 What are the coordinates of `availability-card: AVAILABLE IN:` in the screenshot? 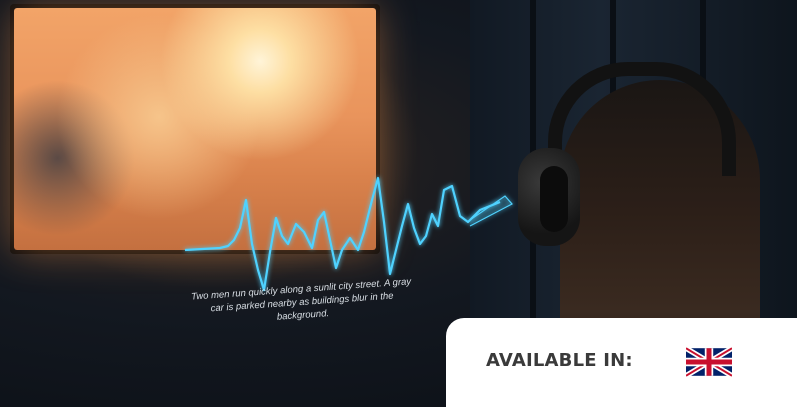 It's located at (621, 362).